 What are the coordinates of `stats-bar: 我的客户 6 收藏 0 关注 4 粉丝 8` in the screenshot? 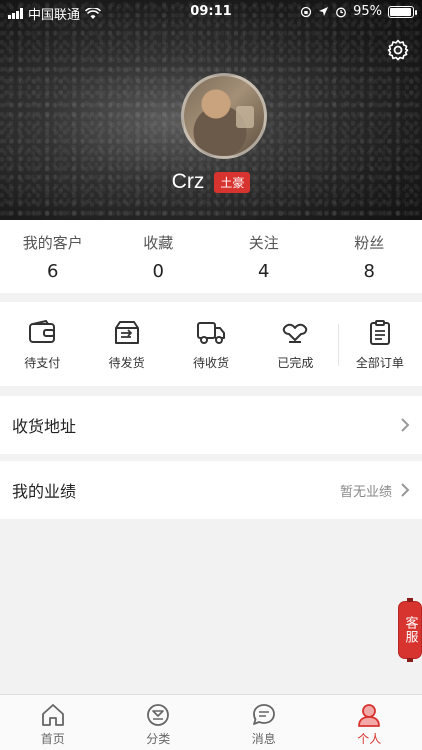 It's located at (211, 256).